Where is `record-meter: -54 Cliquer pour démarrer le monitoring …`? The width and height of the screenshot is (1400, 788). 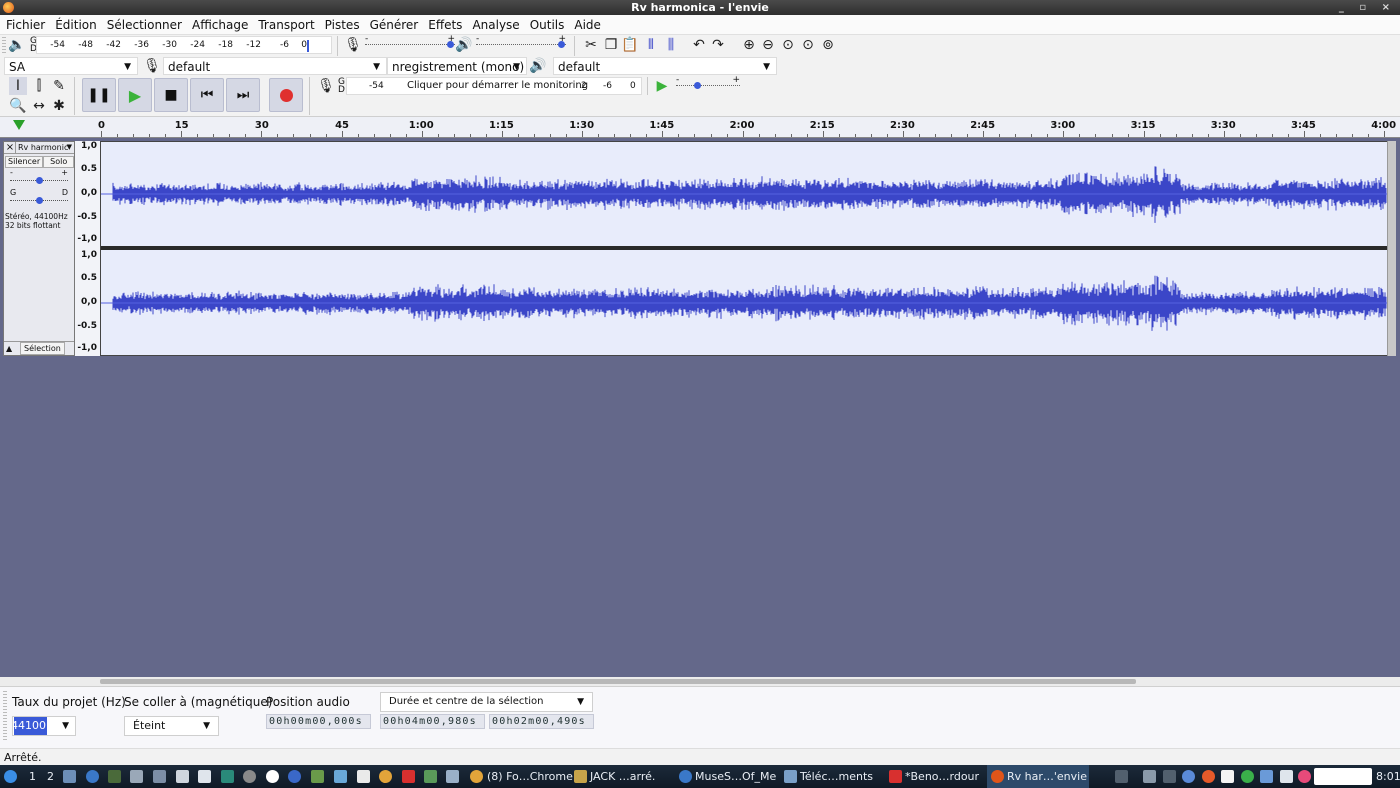
record-meter: -54 Cliquer pour démarrer le monitoring … is located at coordinates (494, 86).